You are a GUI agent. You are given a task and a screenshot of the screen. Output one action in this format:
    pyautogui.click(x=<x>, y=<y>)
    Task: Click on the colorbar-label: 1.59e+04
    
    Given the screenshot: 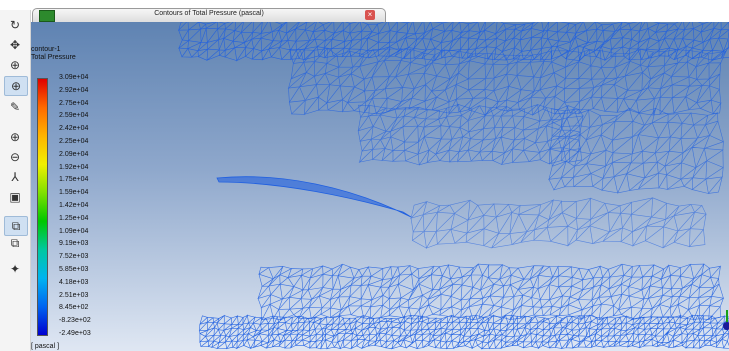 What is the action you would take?
    pyautogui.click(x=74, y=193)
    